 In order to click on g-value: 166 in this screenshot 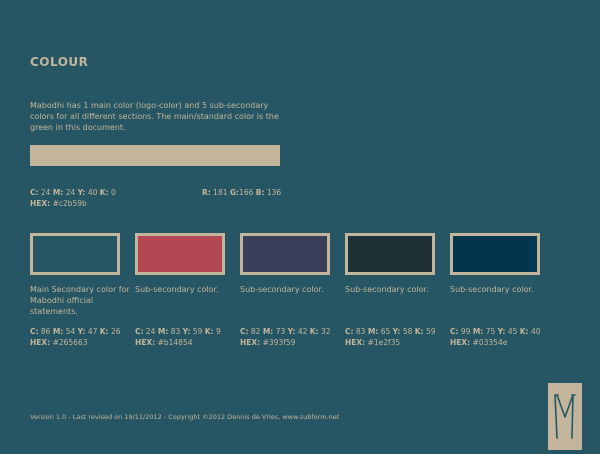, I will do `click(246, 192)`.